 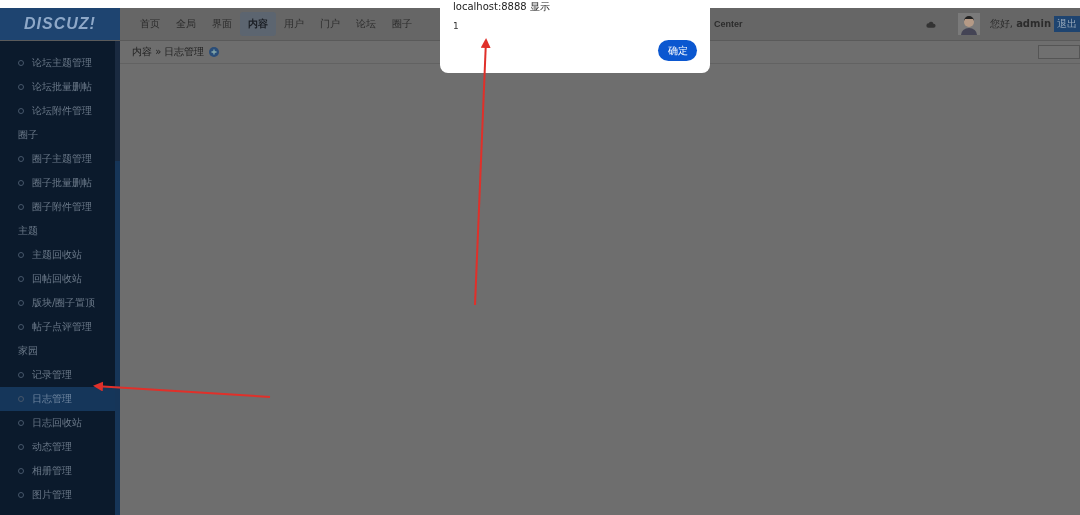 What do you see at coordinates (57, 303) in the screenshot?
I see `sidebar-item: 版块/圈子置顶` at bounding box center [57, 303].